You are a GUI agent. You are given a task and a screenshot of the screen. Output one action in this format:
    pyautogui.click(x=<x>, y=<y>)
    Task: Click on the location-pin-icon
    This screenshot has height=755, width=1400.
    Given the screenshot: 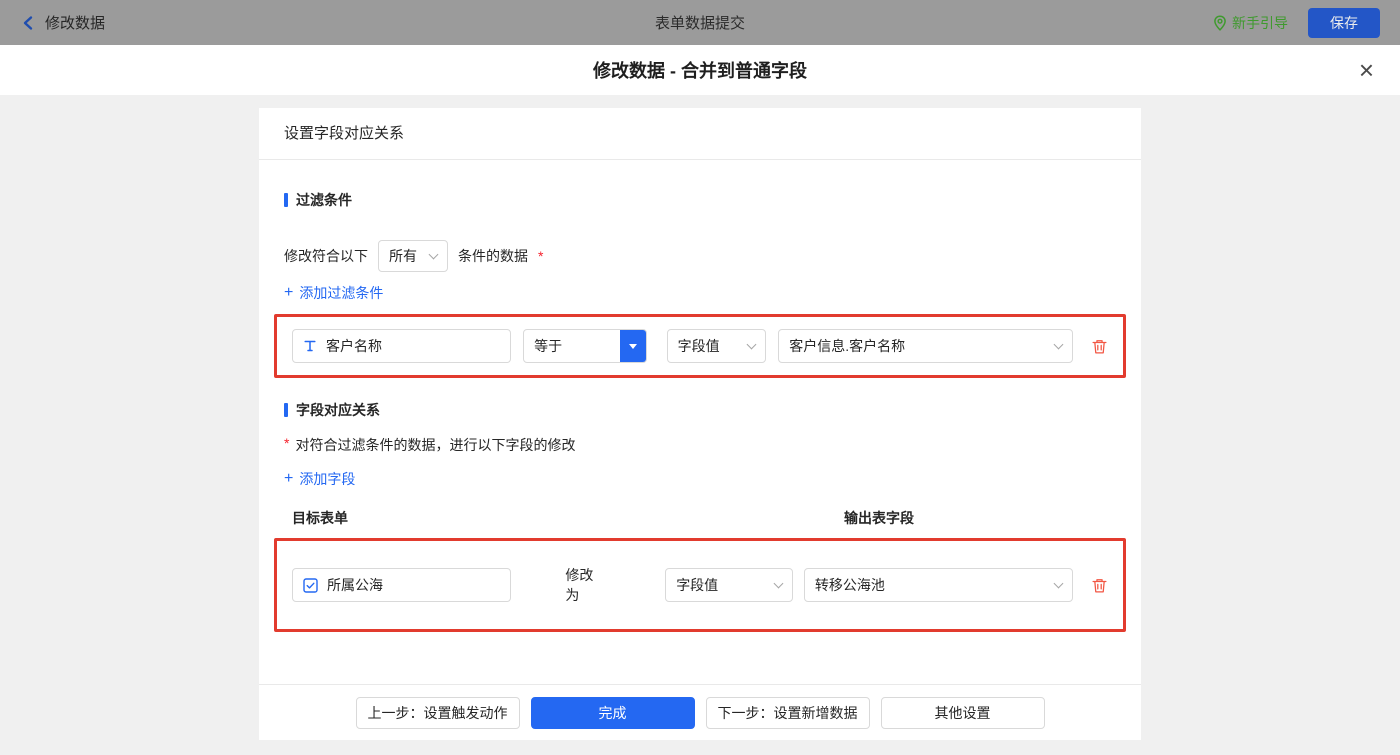 What is the action you would take?
    pyautogui.click(x=1220, y=22)
    